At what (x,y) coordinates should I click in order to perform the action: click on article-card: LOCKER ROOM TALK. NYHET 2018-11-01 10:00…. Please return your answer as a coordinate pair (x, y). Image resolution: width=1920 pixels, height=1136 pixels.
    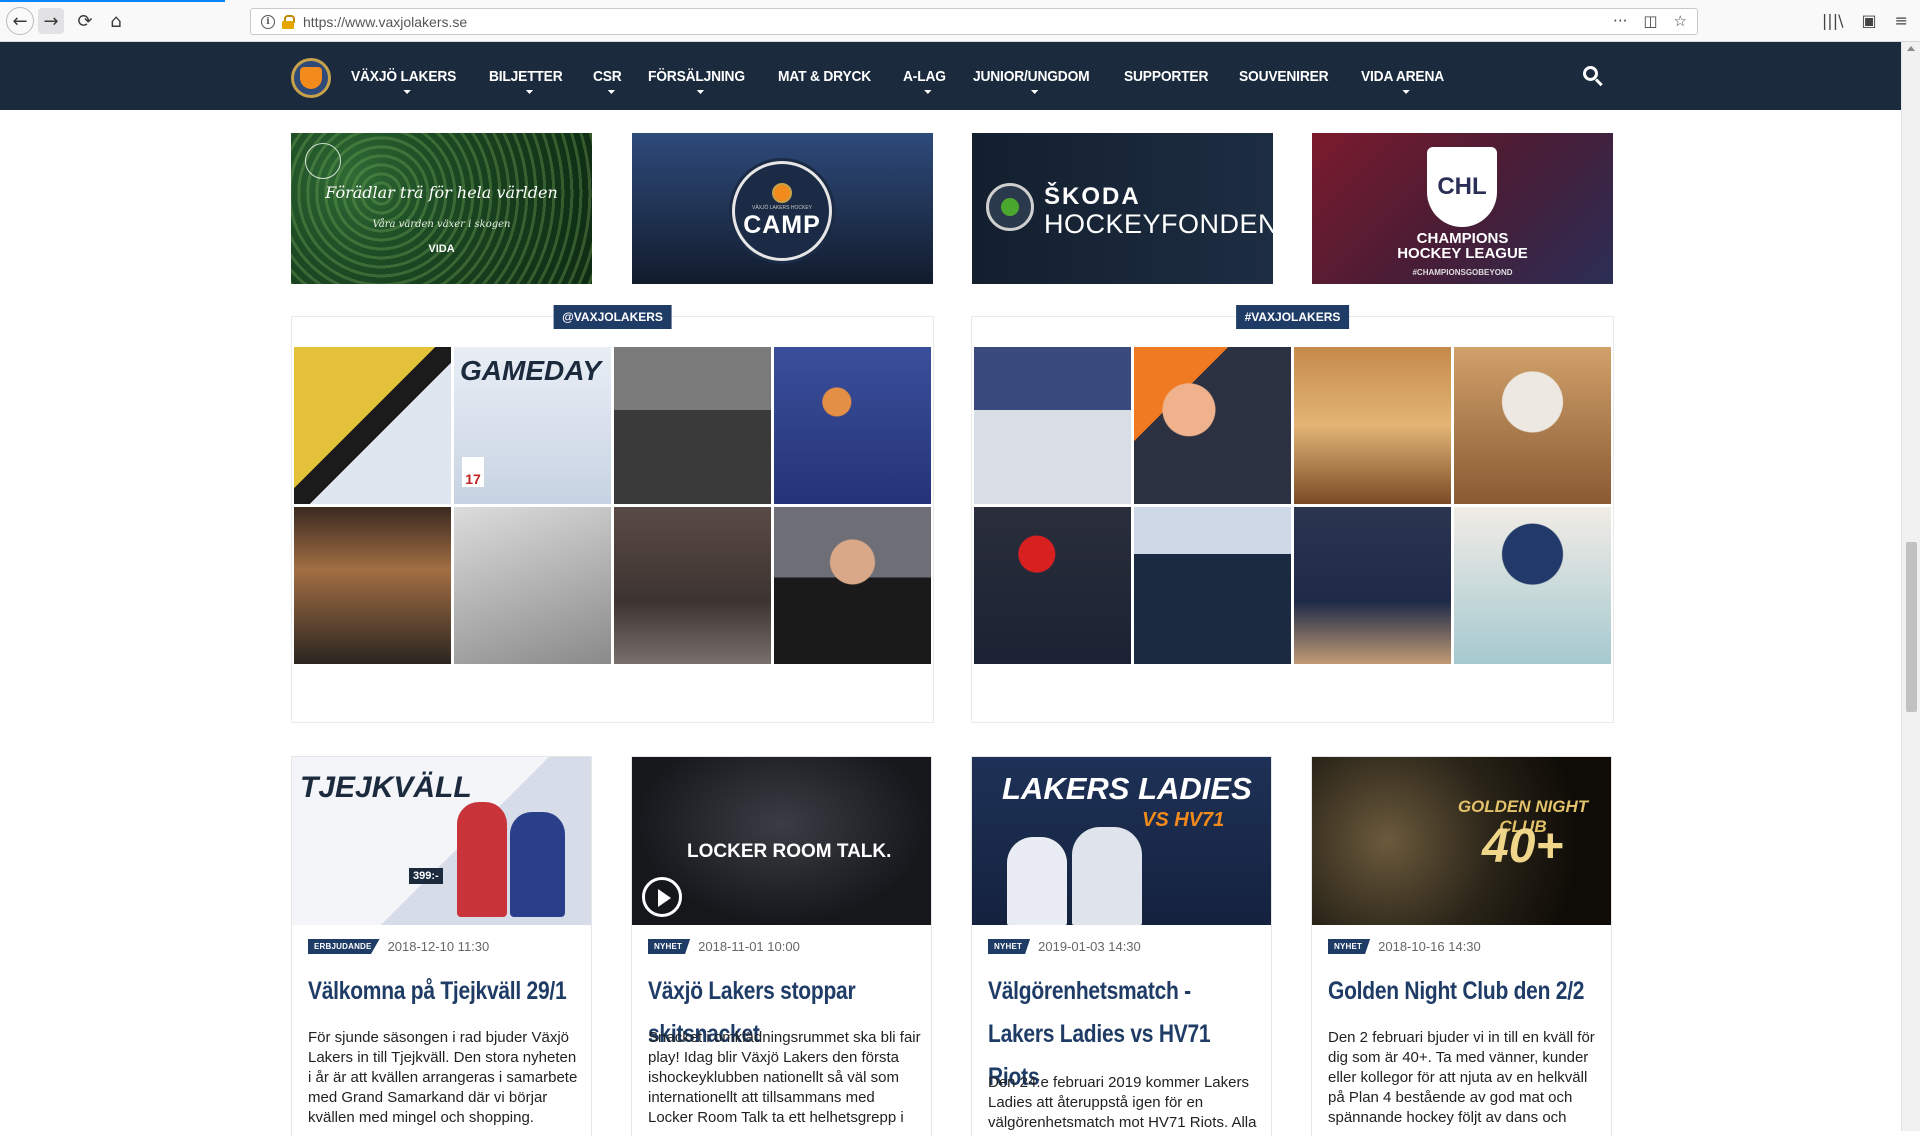
    Looking at the image, I should click on (781, 946).